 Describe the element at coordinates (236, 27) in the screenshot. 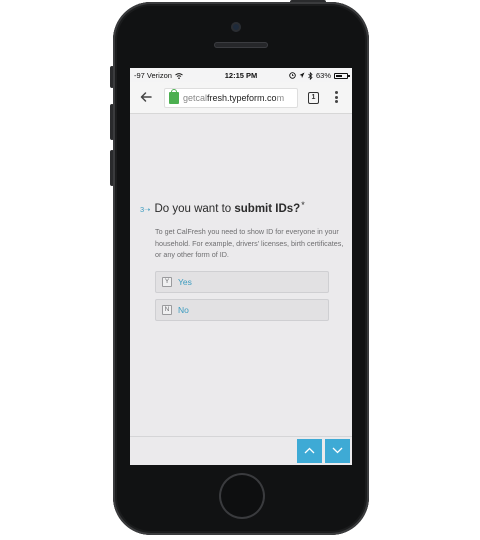

I see `front-camera` at that location.